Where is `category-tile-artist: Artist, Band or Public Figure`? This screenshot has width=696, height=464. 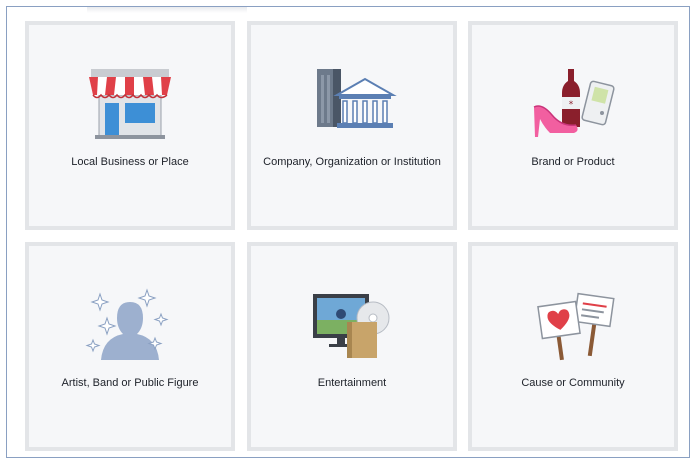 category-tile-artist: Artist, Band or Public Figure is located at coordinates (130, 346).